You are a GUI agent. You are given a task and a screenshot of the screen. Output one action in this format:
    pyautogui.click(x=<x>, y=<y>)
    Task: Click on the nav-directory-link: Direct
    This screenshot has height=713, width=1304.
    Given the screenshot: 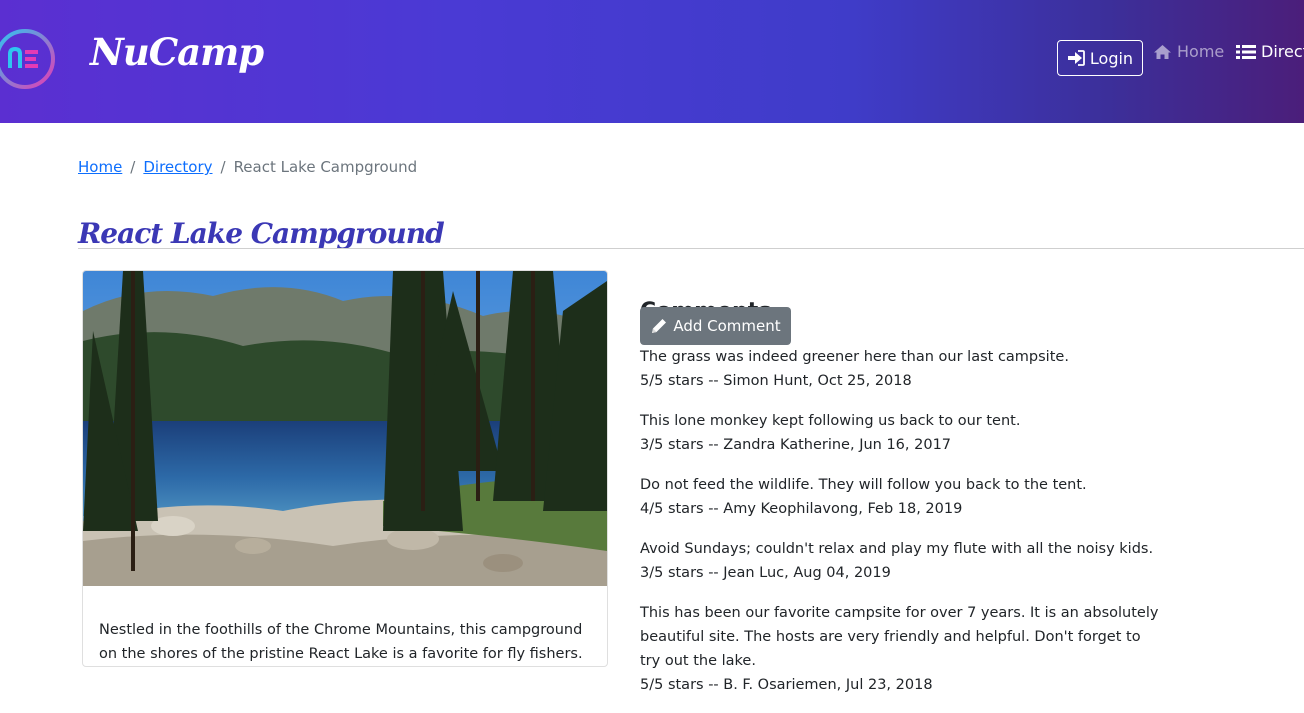 What is the action you would take?
    pyautogui.click(x=1270, y=51)
    